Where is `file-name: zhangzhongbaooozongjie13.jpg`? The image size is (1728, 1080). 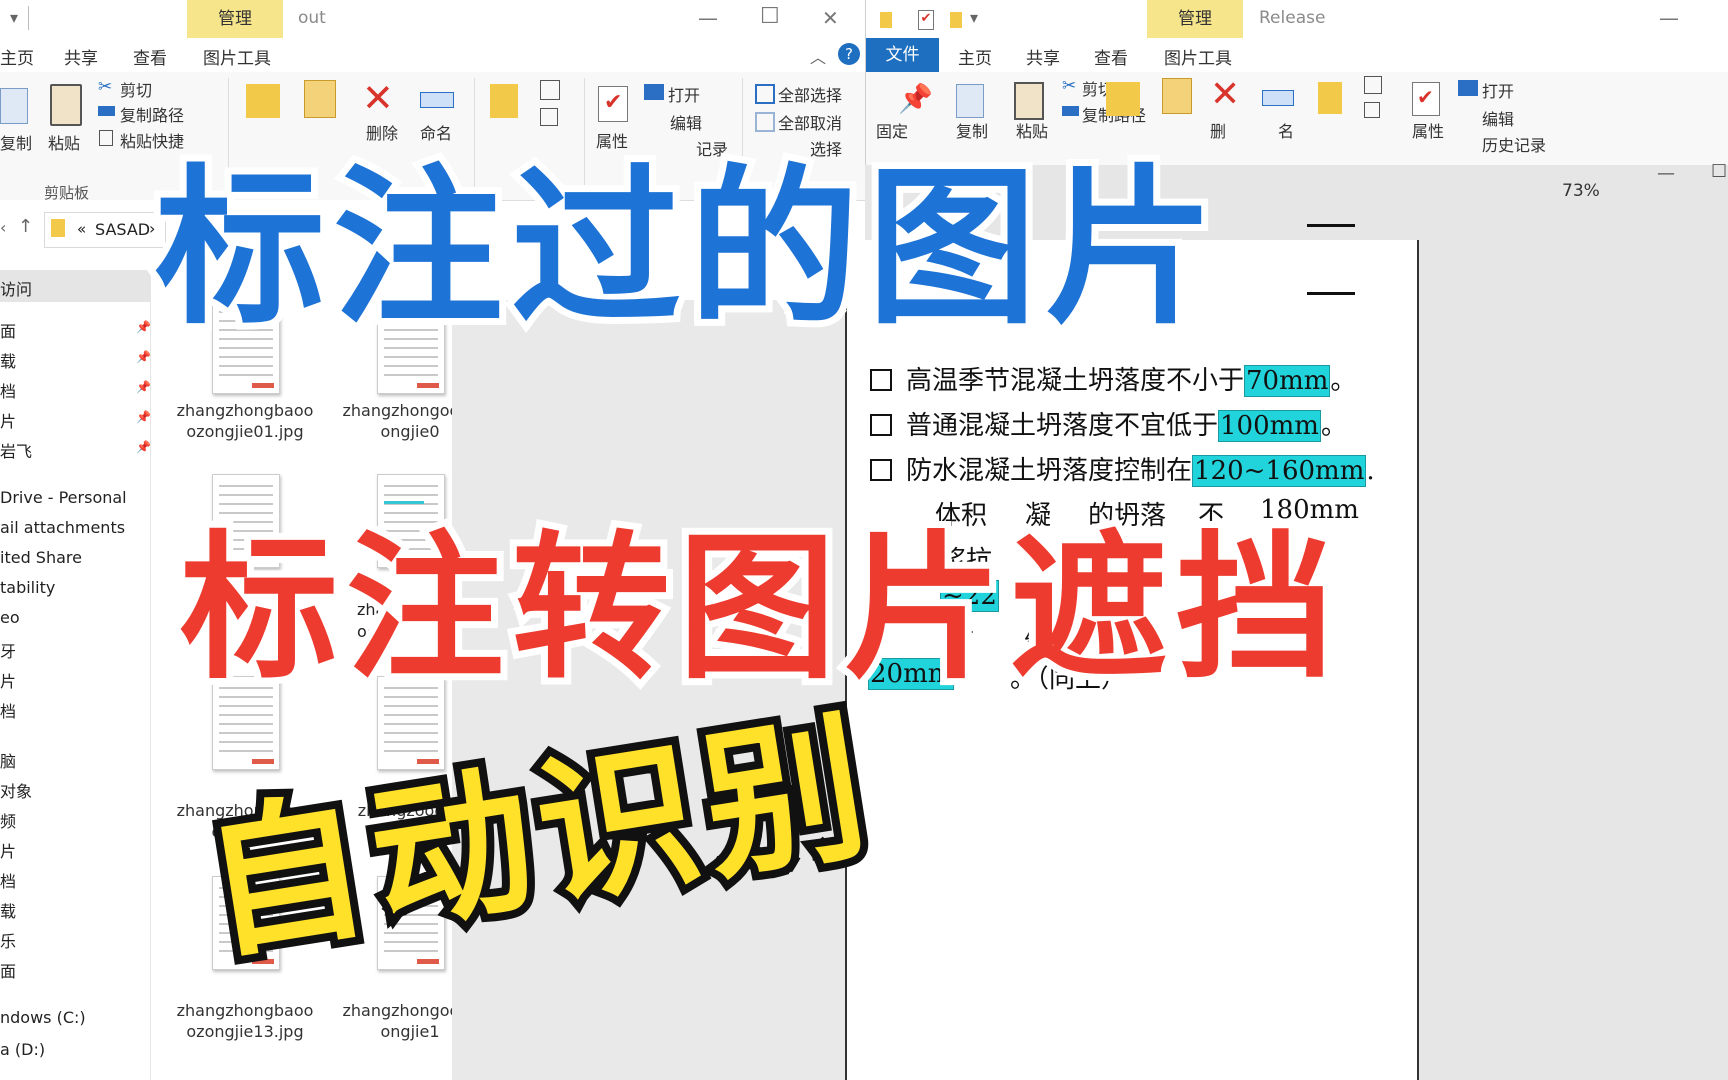 file-name: zhangzhongbaooozongjie13.jpg is located at coordinates (245, 1021).